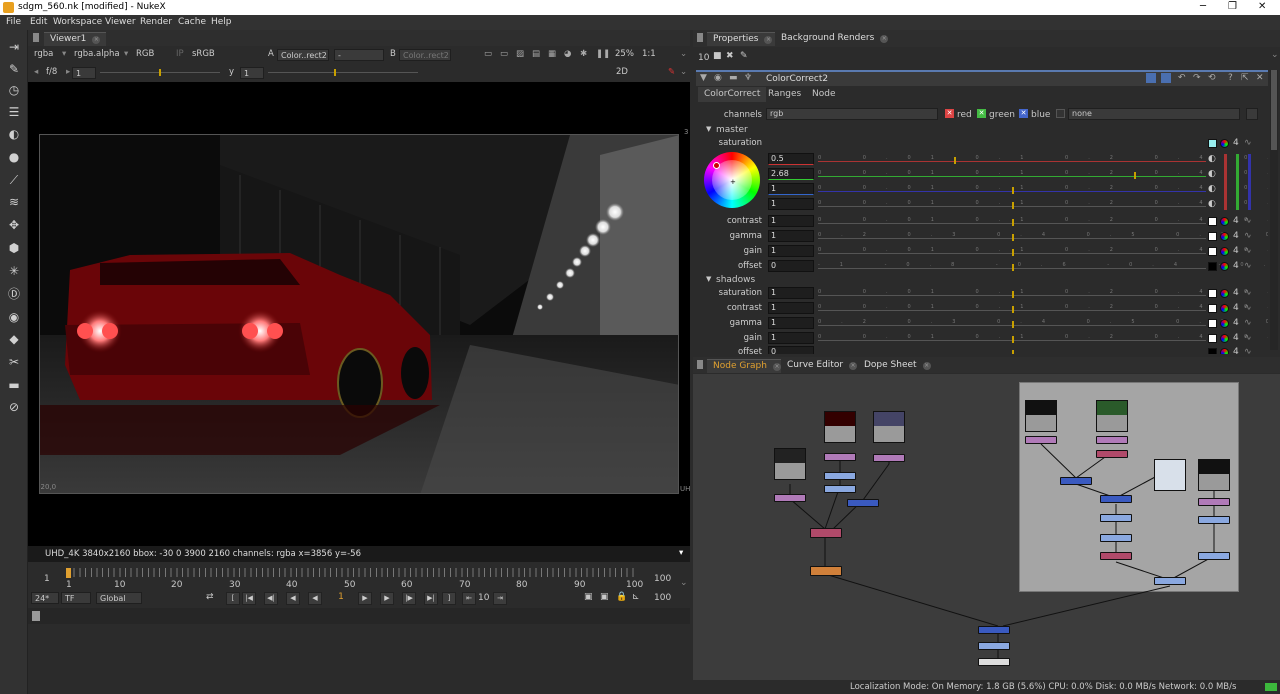 Image resolution: width=1280 pixels, height=694 pixels. Describe the element at coordinates (449, 598) in the screenshot. I see `out-point-button: ]` at that location.